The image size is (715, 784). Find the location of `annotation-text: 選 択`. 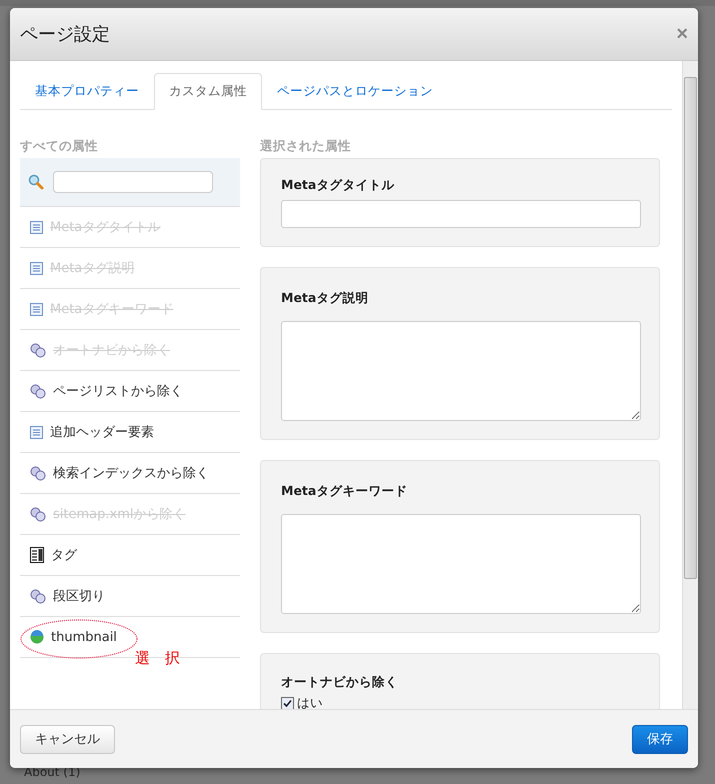

annotation-text: 選 択 is located at coordinates (157, 658).